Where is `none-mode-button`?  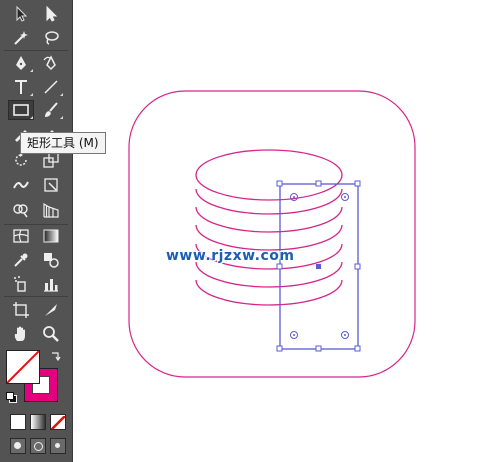
none-mode-button is located at coordinates (58, 422).